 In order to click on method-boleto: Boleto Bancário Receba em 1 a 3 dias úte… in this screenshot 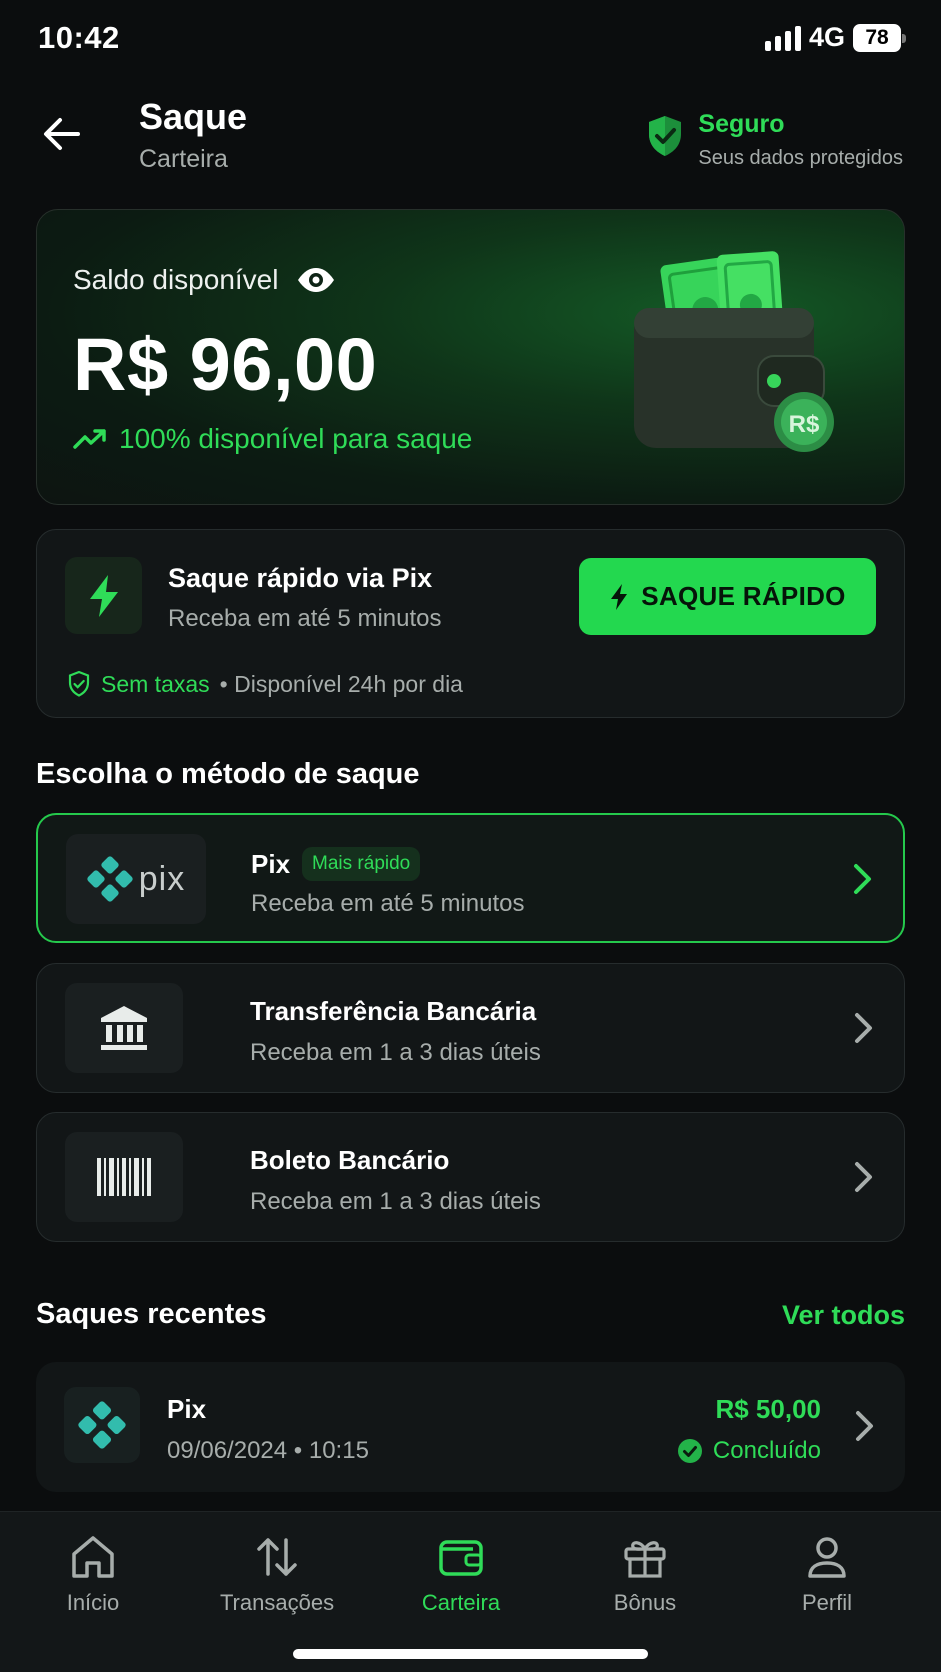, I will do `click(470, 1177)`.